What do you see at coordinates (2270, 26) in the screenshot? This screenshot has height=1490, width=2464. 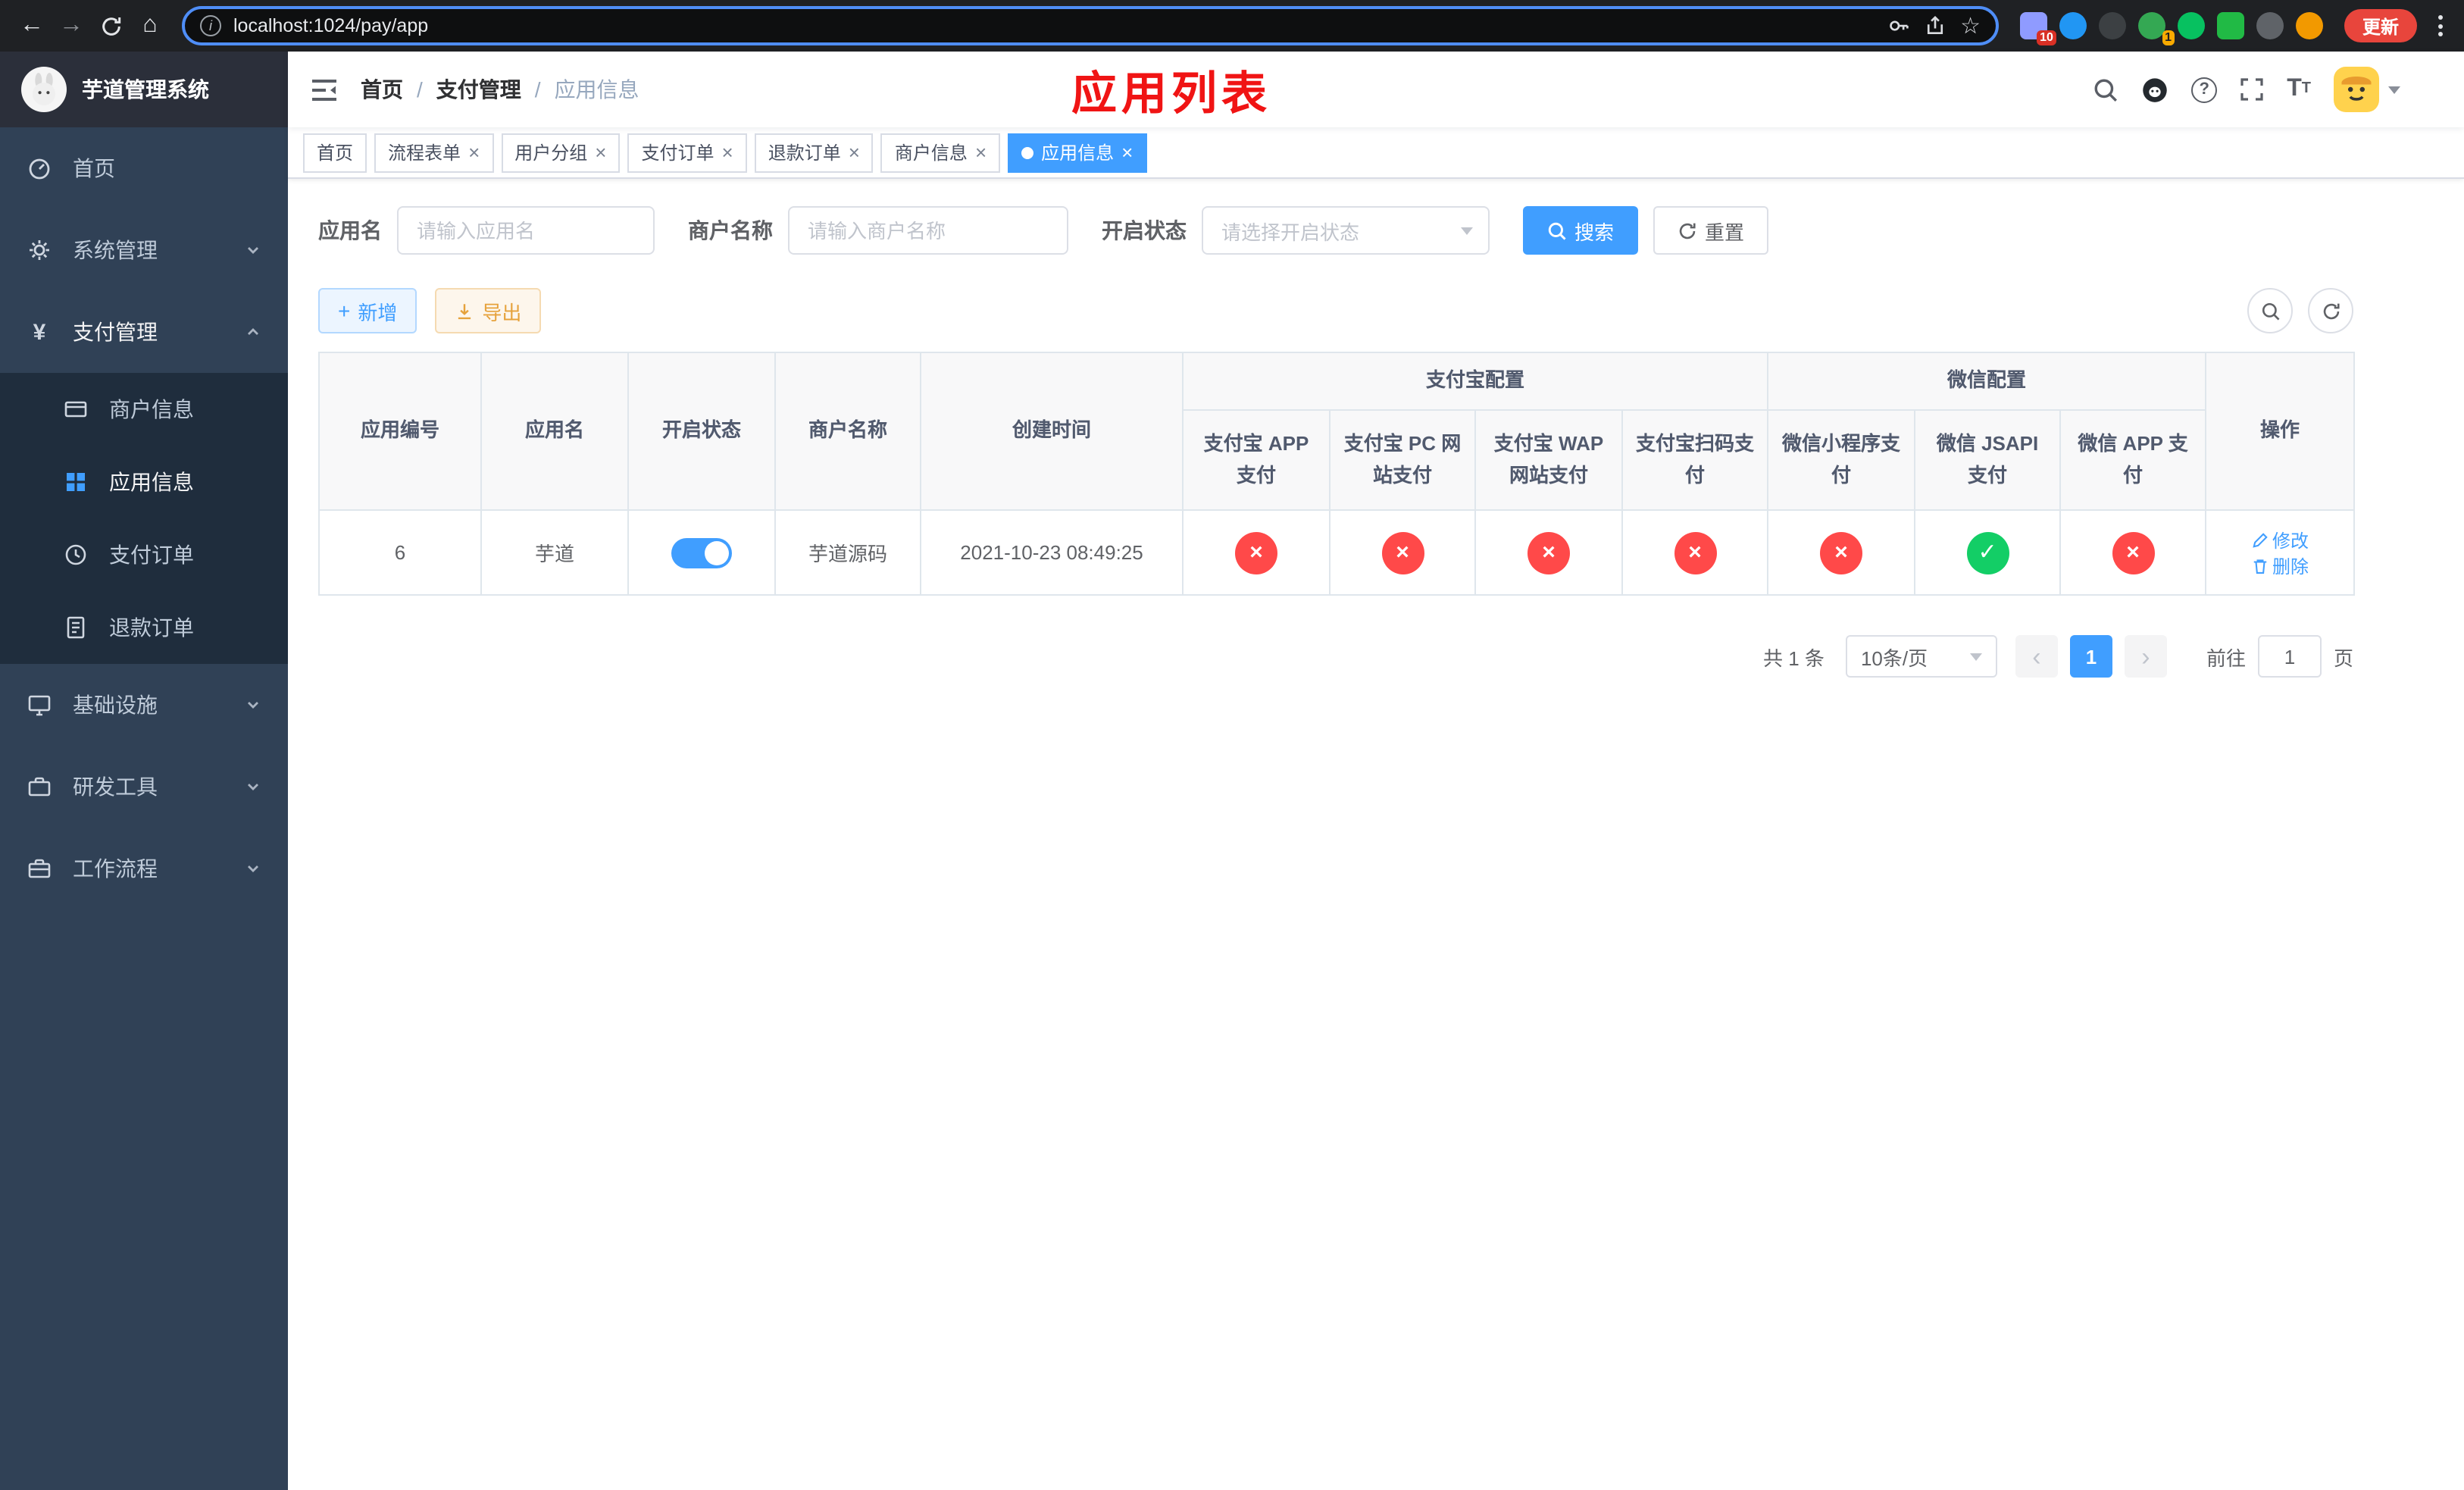 I see `extensions-pin-icon` at bounding box center [2270, 26].